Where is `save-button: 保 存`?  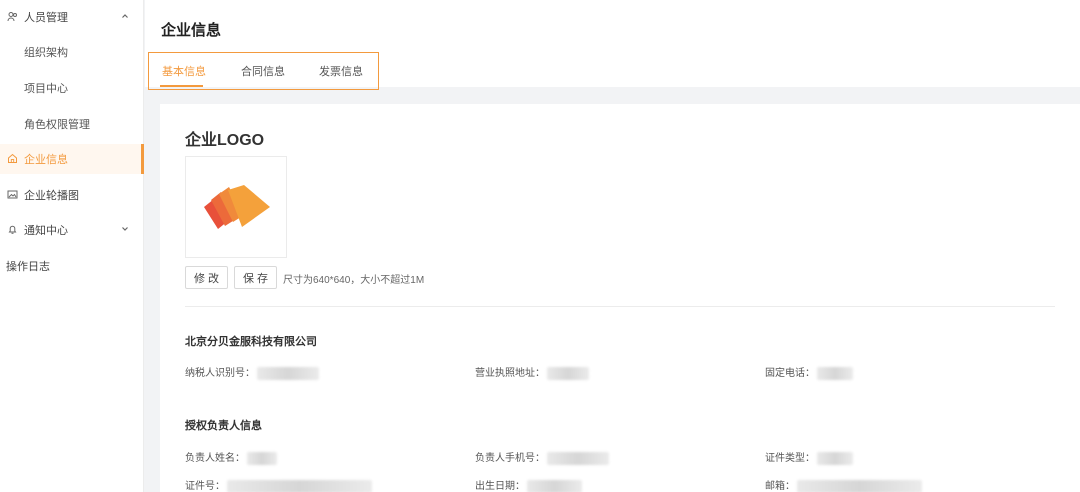
save-button: 保 存 is located at coordinates (255, 277).